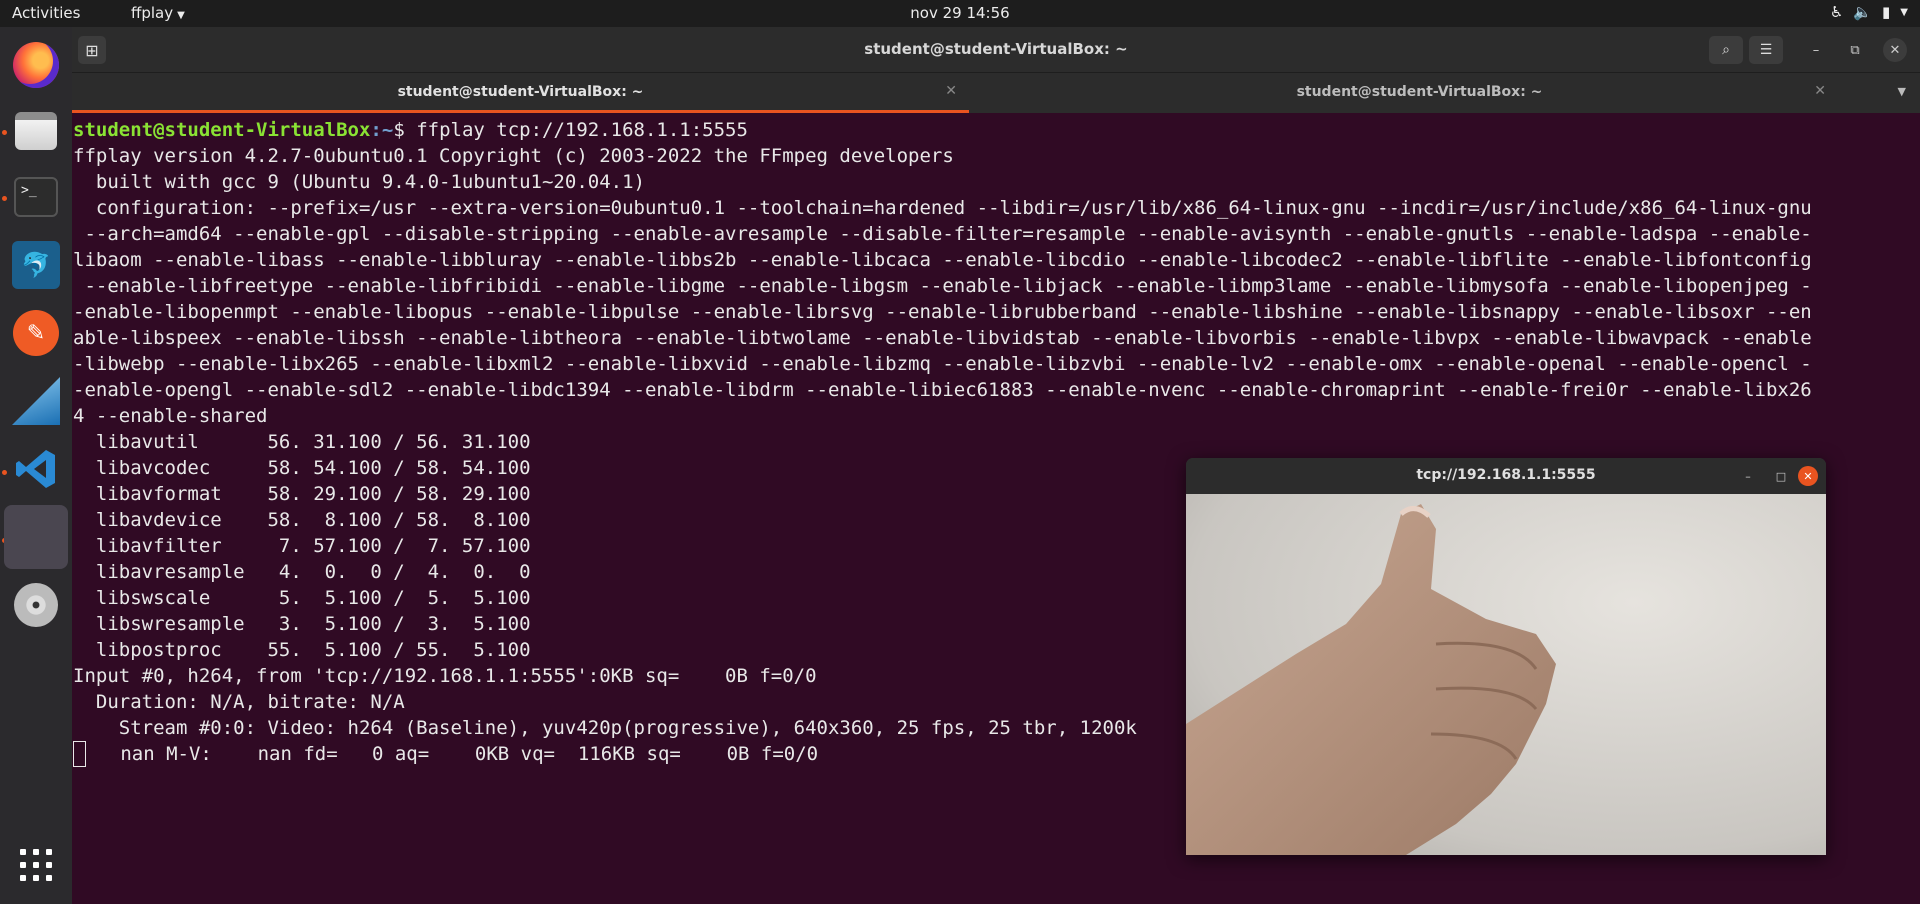 This screenshot has width=1920, height=904. Describe the element at coordinates (79, 754) in the screenshot. I see `cursor` at that location.